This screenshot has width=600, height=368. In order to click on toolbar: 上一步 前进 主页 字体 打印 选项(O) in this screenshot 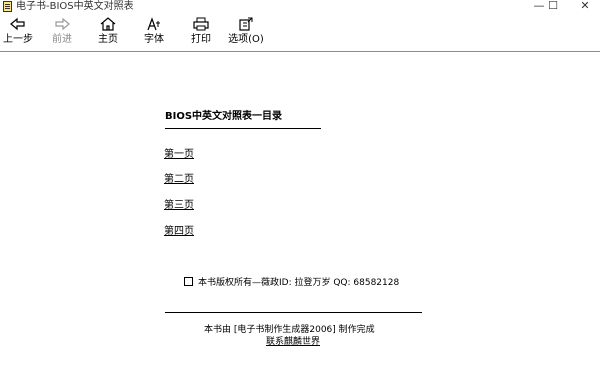, I will do `click(300, 32)`.